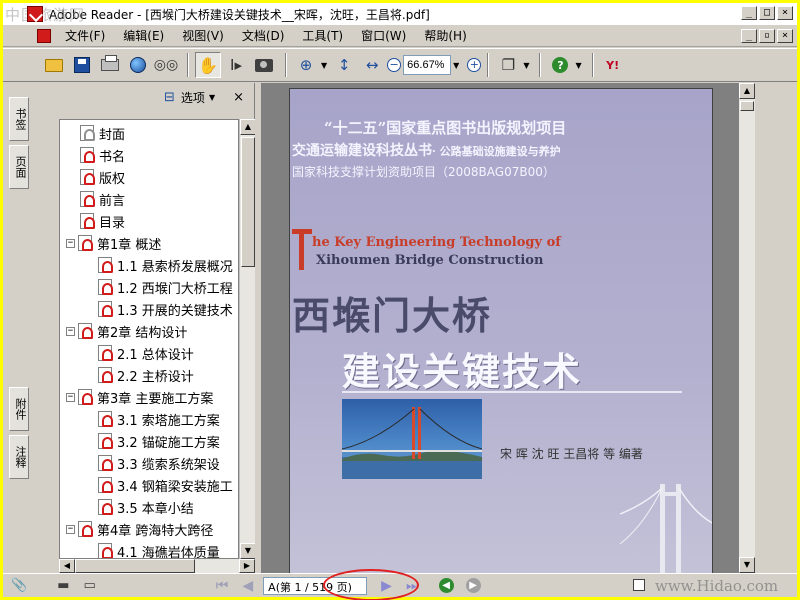 The image size is (800, 600). What do you see at coordinates (89, 585) in the screenshot?
I see `document-info-icon: ▭` at bounding box center [89, 585].